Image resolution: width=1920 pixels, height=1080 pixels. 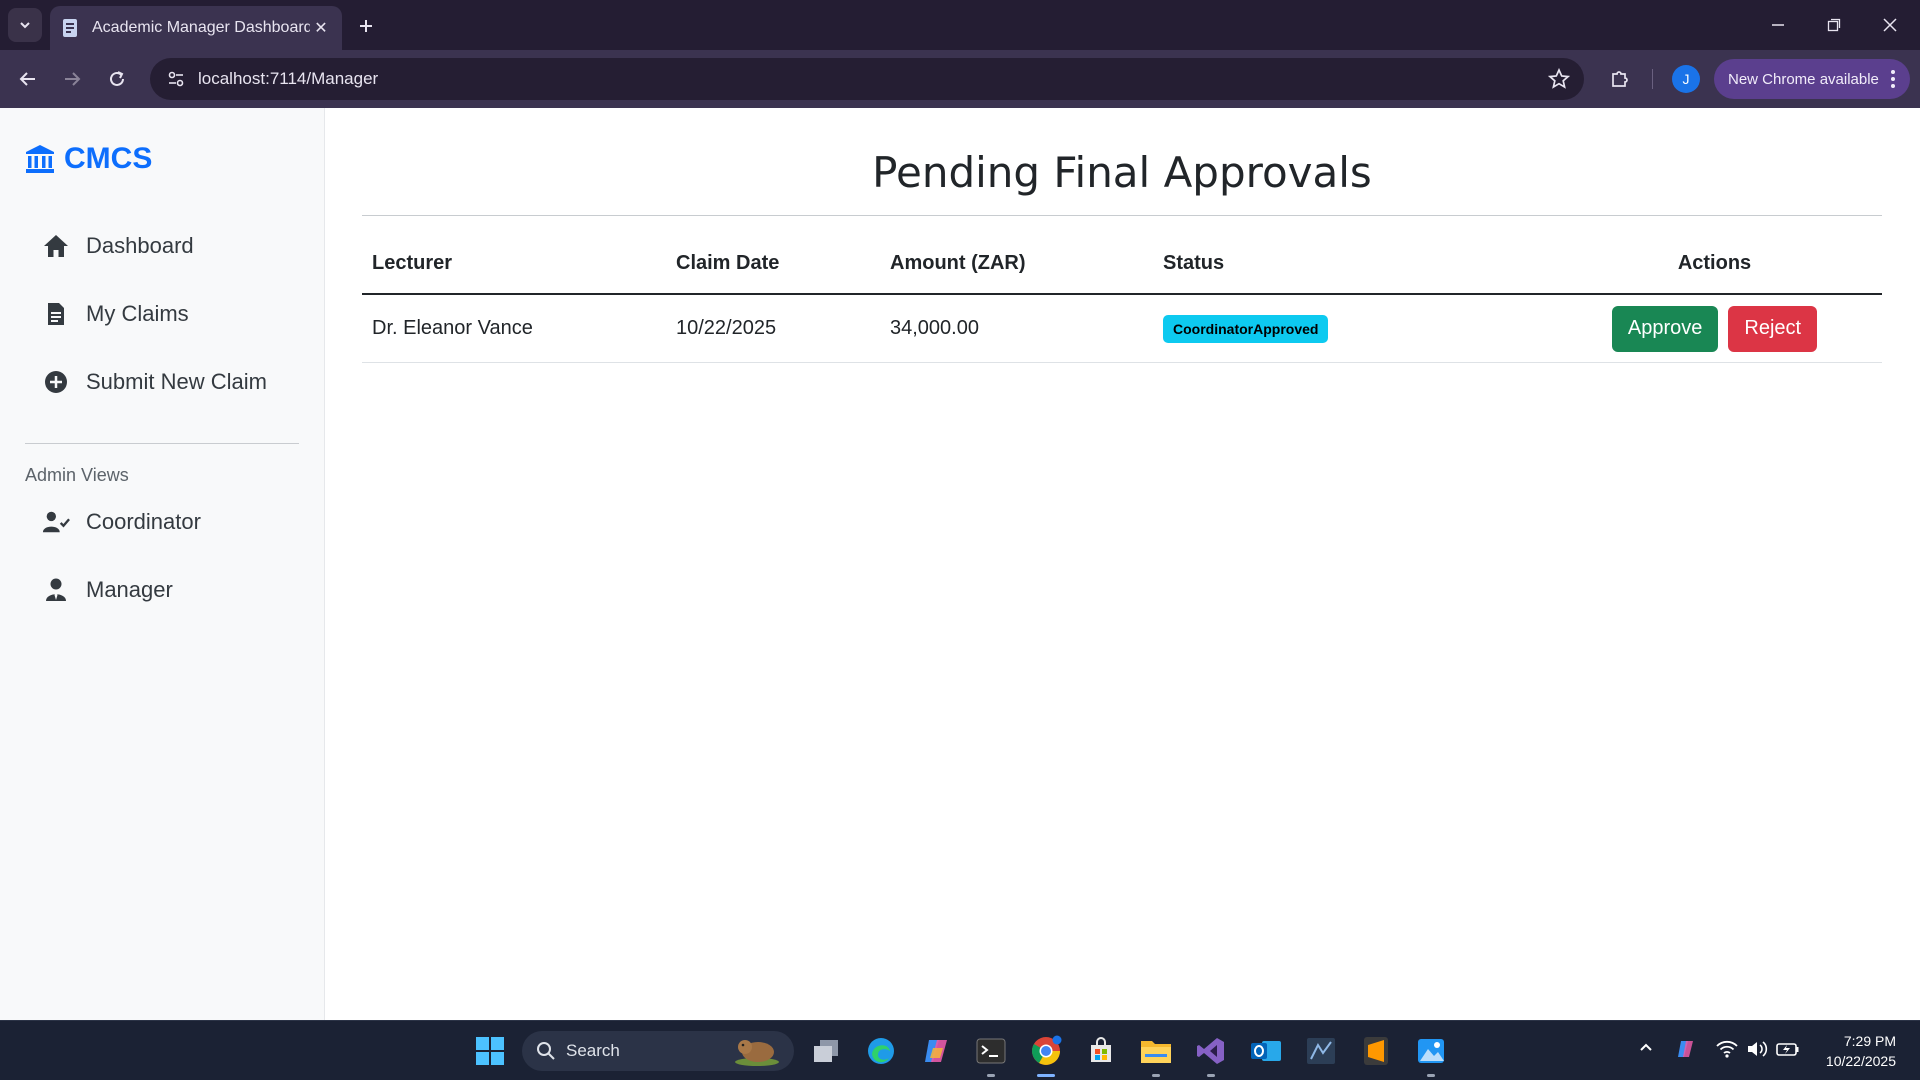 What do you see at coordinates (56, 246) in the screenshot?
I see `home-icon` at bounding box center [56, 246].